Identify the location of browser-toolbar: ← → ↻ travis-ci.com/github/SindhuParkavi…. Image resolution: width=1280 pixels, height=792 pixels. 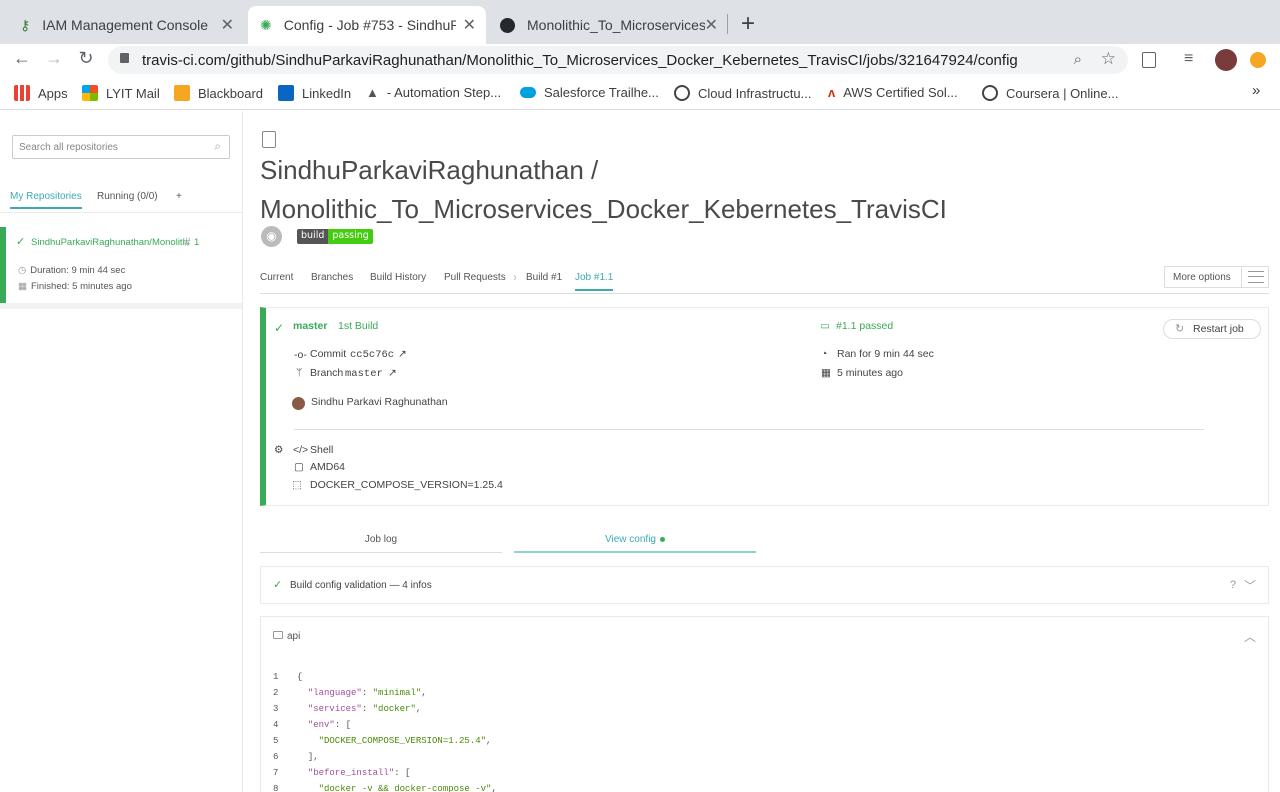
(640, 60).